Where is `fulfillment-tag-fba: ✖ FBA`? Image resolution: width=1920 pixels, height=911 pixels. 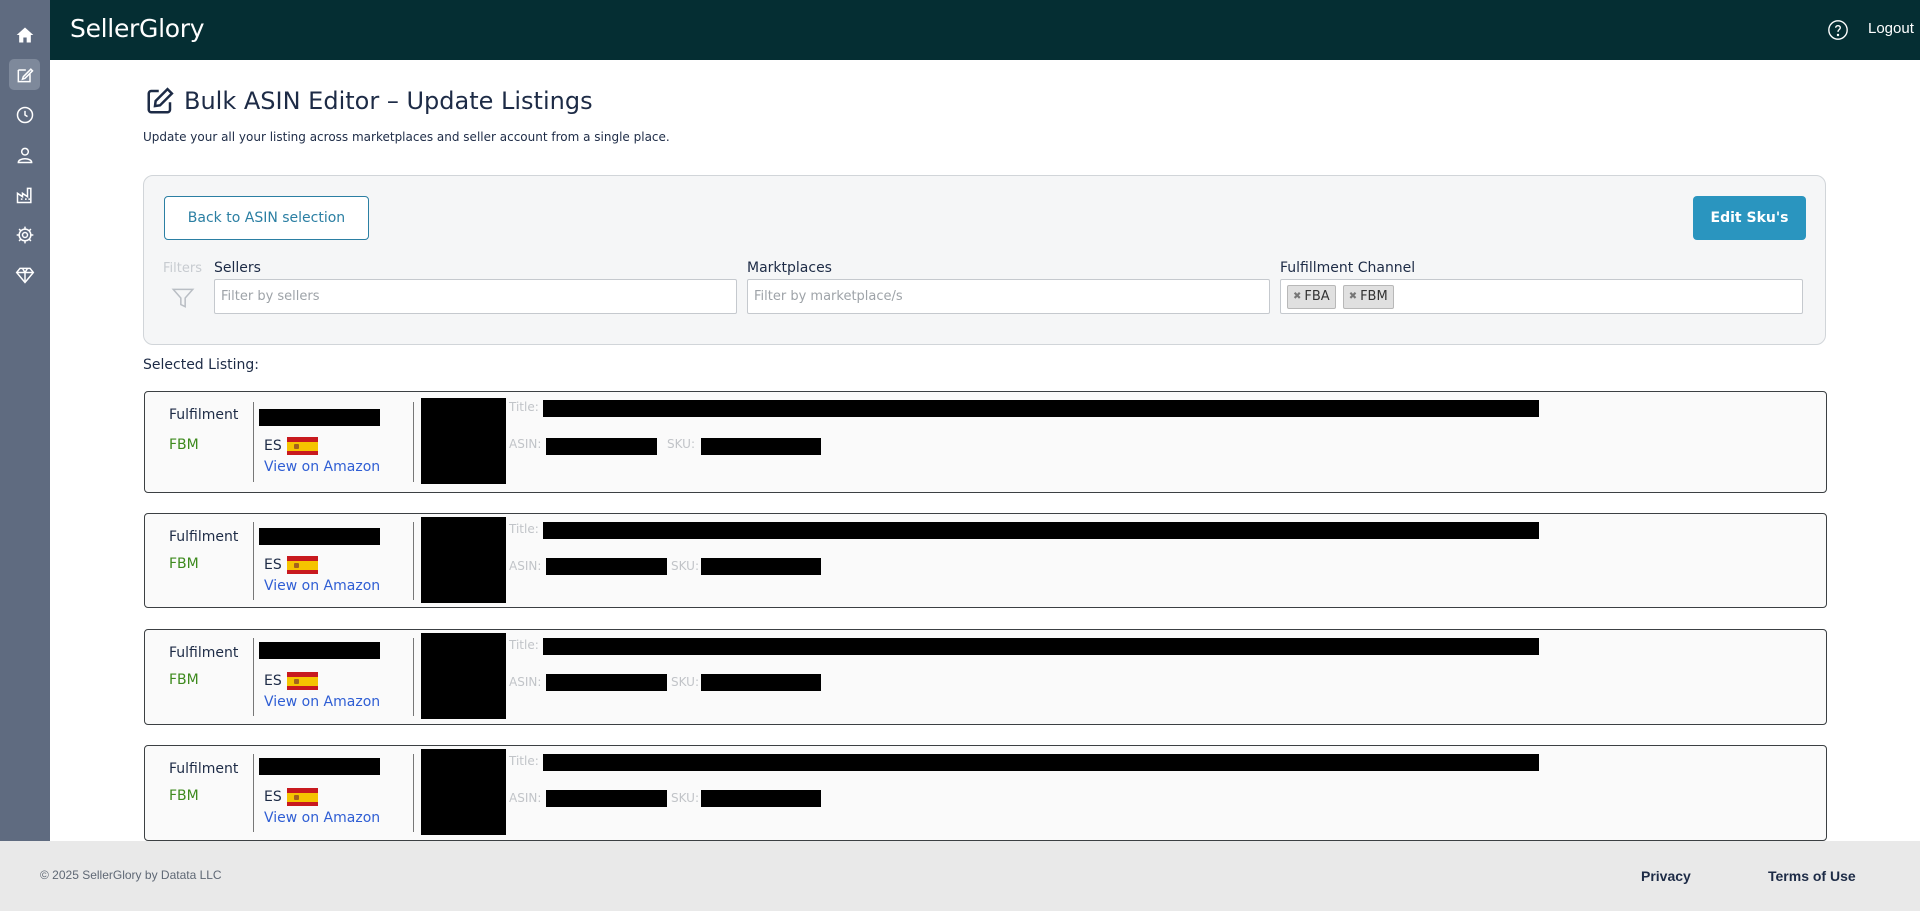 fulfillment-tag-fba: ✖ FBA is located at coordinates (1311, 296).